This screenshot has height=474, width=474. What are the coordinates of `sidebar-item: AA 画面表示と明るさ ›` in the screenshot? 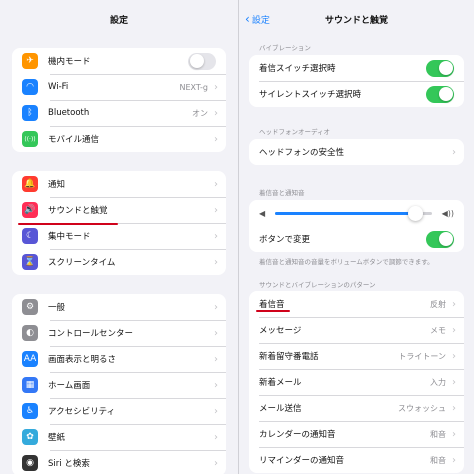 It's located at (119, 359).